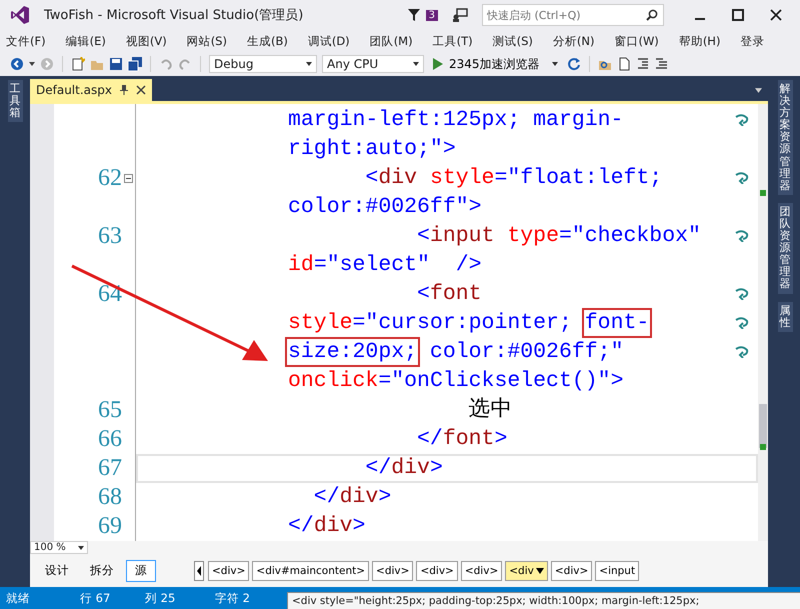 The image size is (800, 609). Describe the element at coordinates (699, 41) in the screenshot. I see `menu-item: 帮助(H)` at that location.